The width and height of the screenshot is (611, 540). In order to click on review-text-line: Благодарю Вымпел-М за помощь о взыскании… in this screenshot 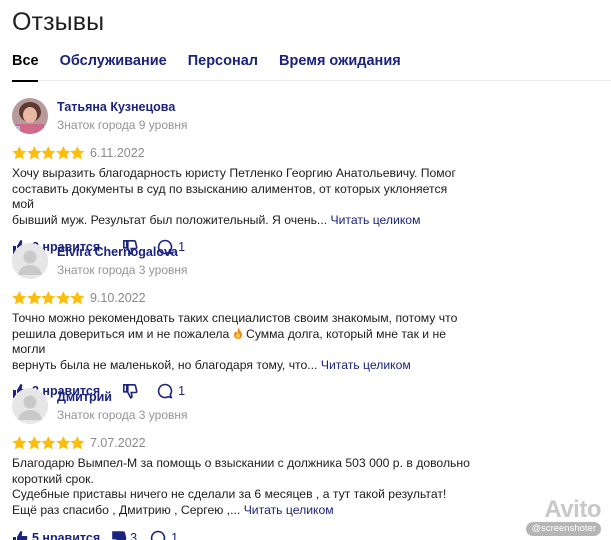, I will do `click(241, 463)`.